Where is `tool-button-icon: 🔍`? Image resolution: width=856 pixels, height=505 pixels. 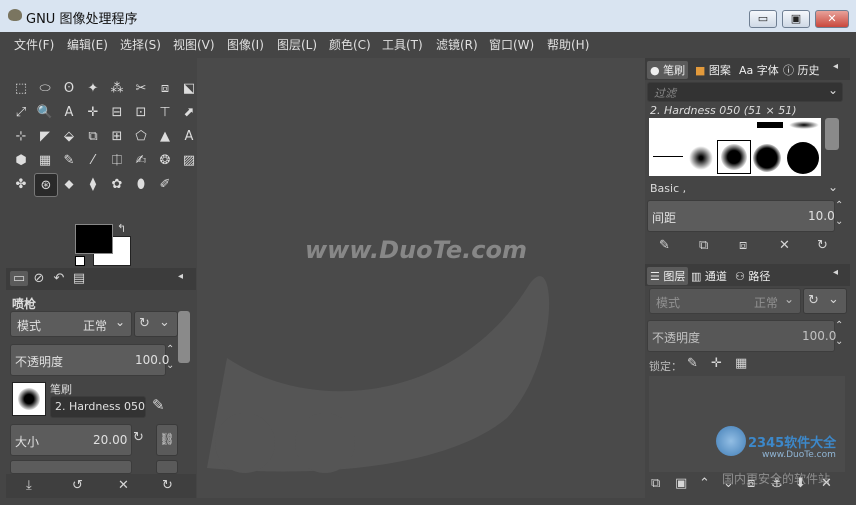 tool-button-icon: 🔍 is located at coordinates (45, 112).